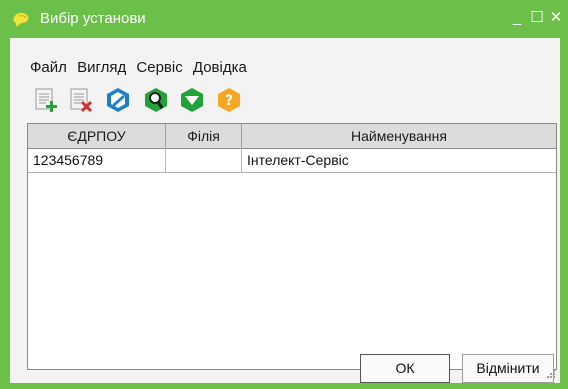 The image size is (568, 389). What do you see at coordinates (556, 18) in the screenshot?
I see `close-icon: ✕` at bounding box center [556, 18].